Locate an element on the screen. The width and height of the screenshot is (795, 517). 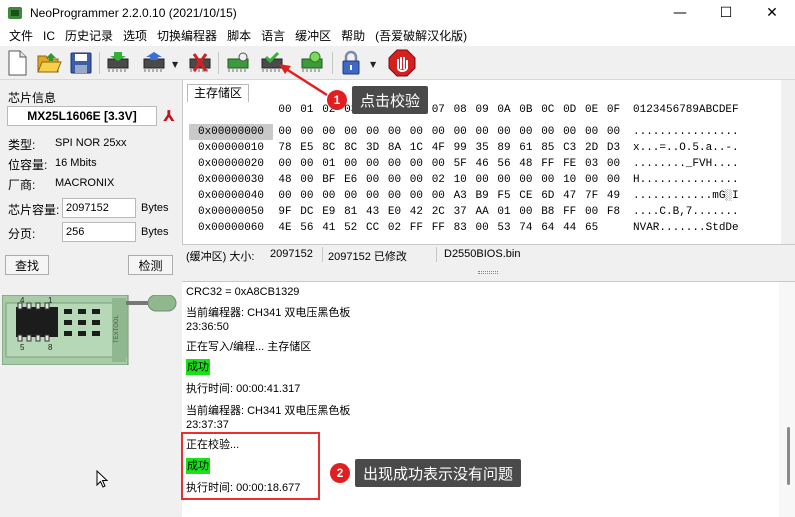
menu-help: 帮助 is located at coordinates (353, 36).